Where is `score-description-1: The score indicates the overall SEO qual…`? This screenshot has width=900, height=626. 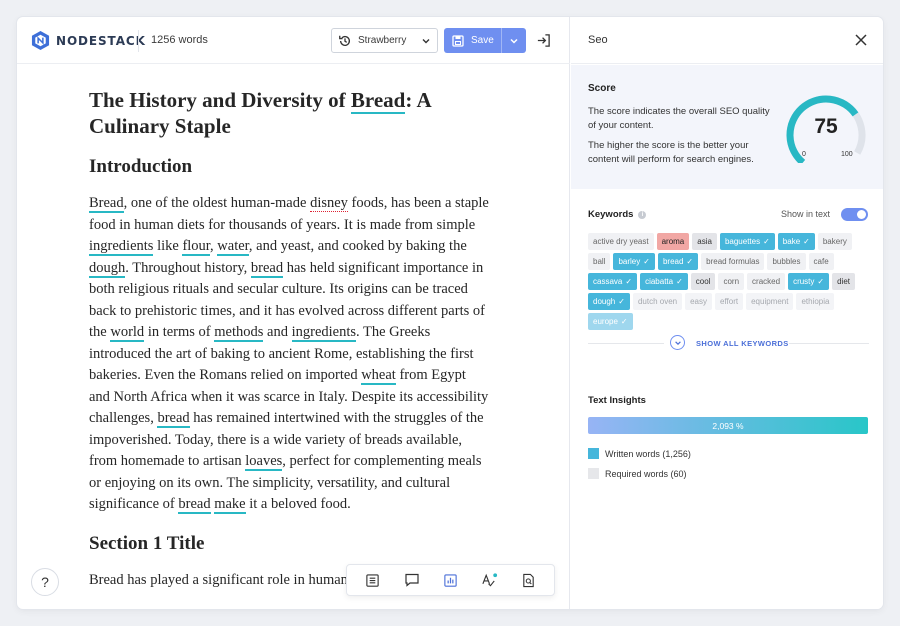 score-description-1: The score indicates the overall SEO qual… is located at coordinates (679, 118).